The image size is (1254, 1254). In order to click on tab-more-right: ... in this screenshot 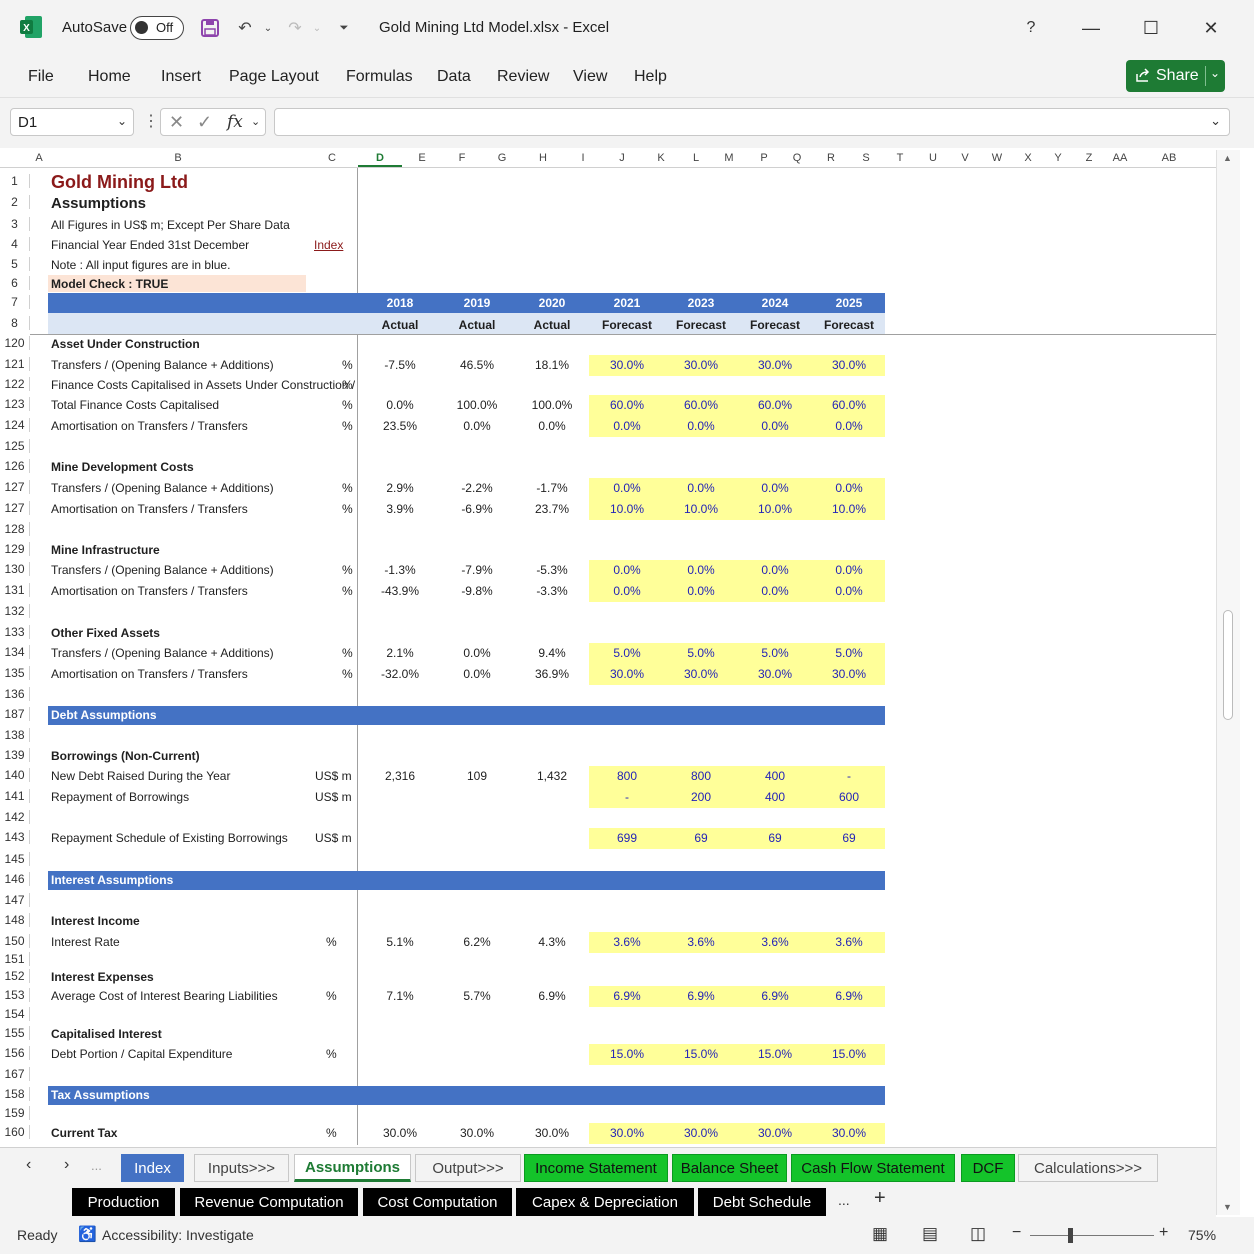, I will do `click(844, 1200)`.